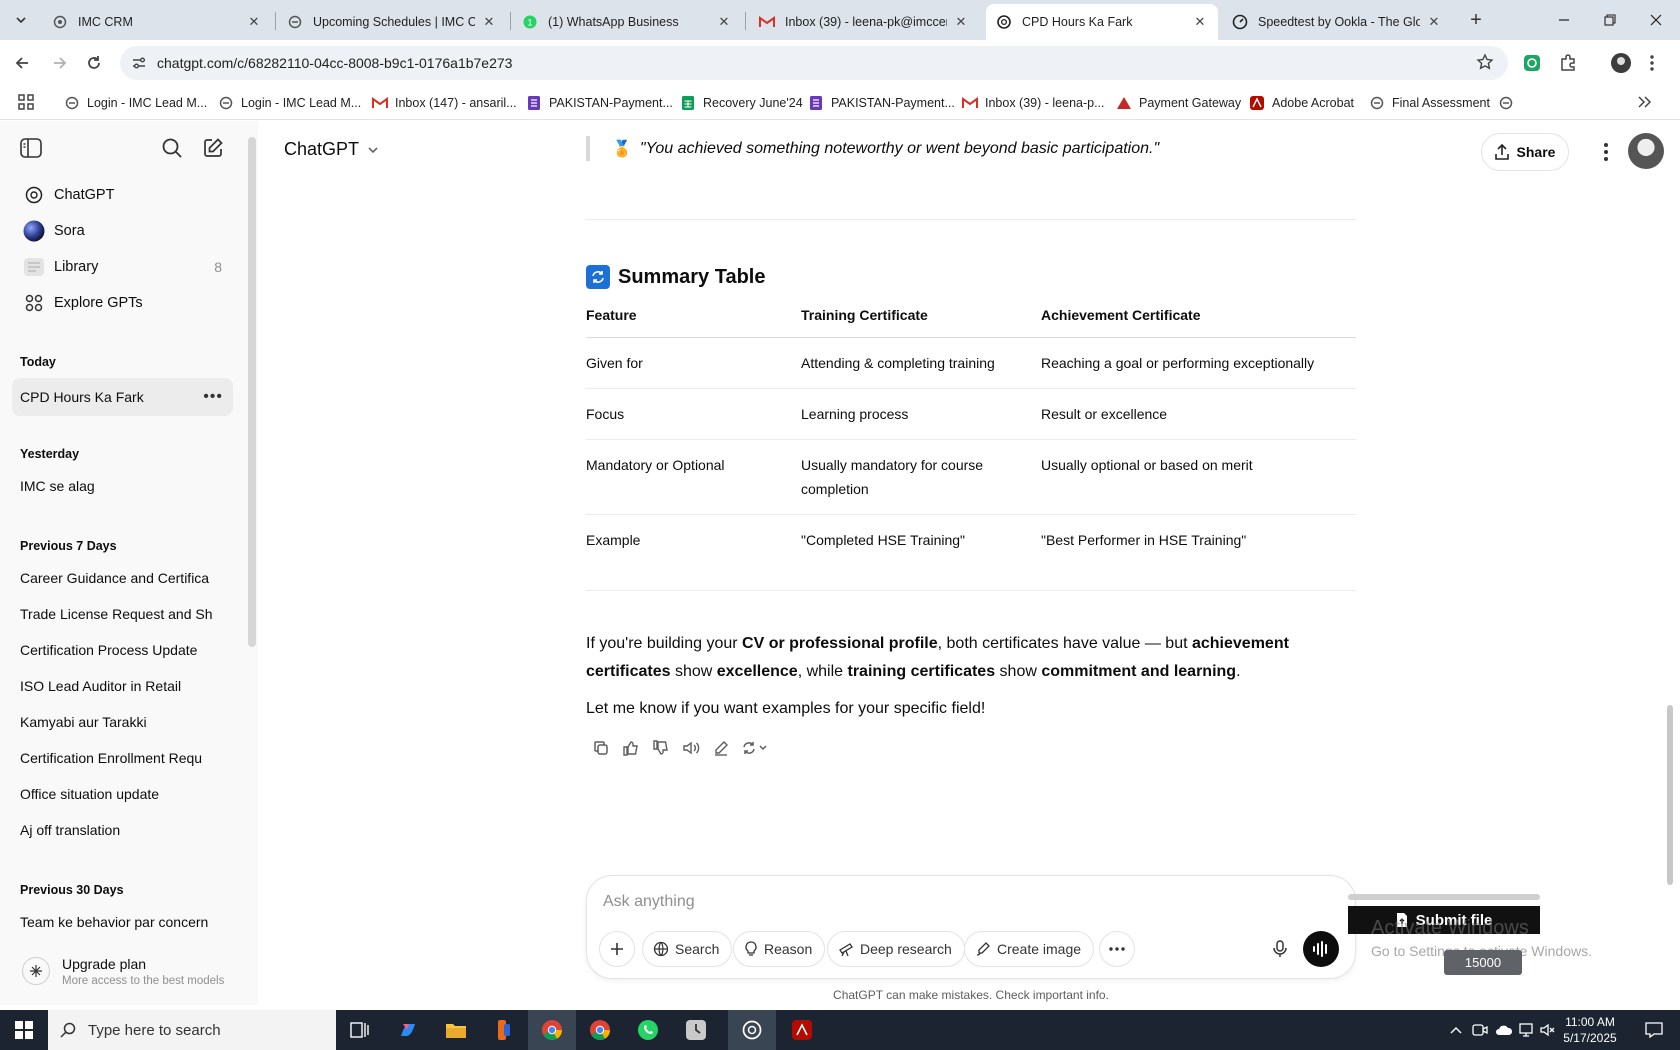 The image size is (1680, 1050). What do you see at coordinates (122, 722) in the screenshot?
I see `chat-item: Kamyabi aur Tarakki` at bounding box center [122, 722].